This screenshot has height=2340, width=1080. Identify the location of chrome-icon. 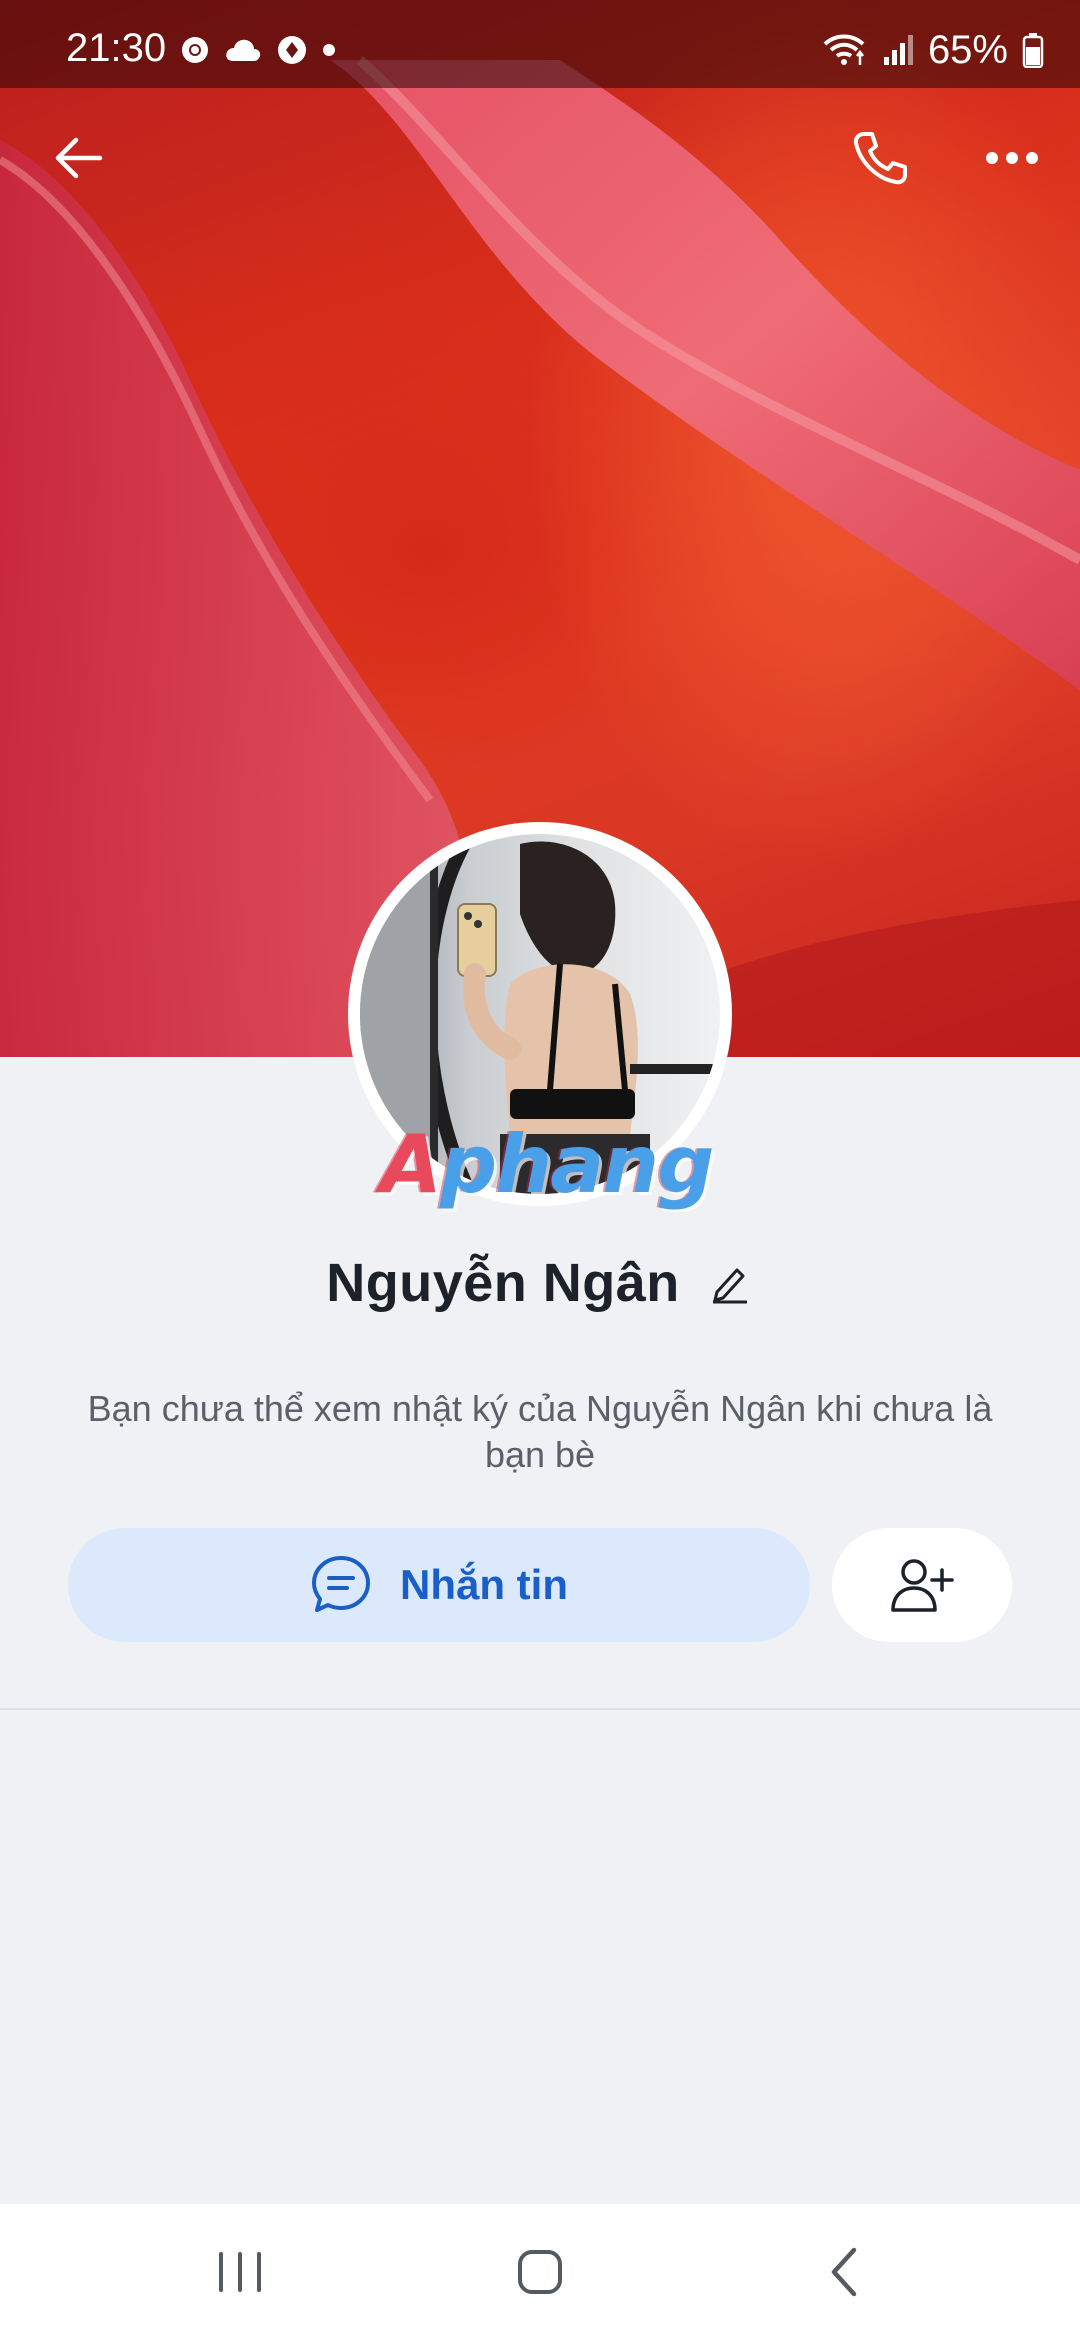
(195, 50).